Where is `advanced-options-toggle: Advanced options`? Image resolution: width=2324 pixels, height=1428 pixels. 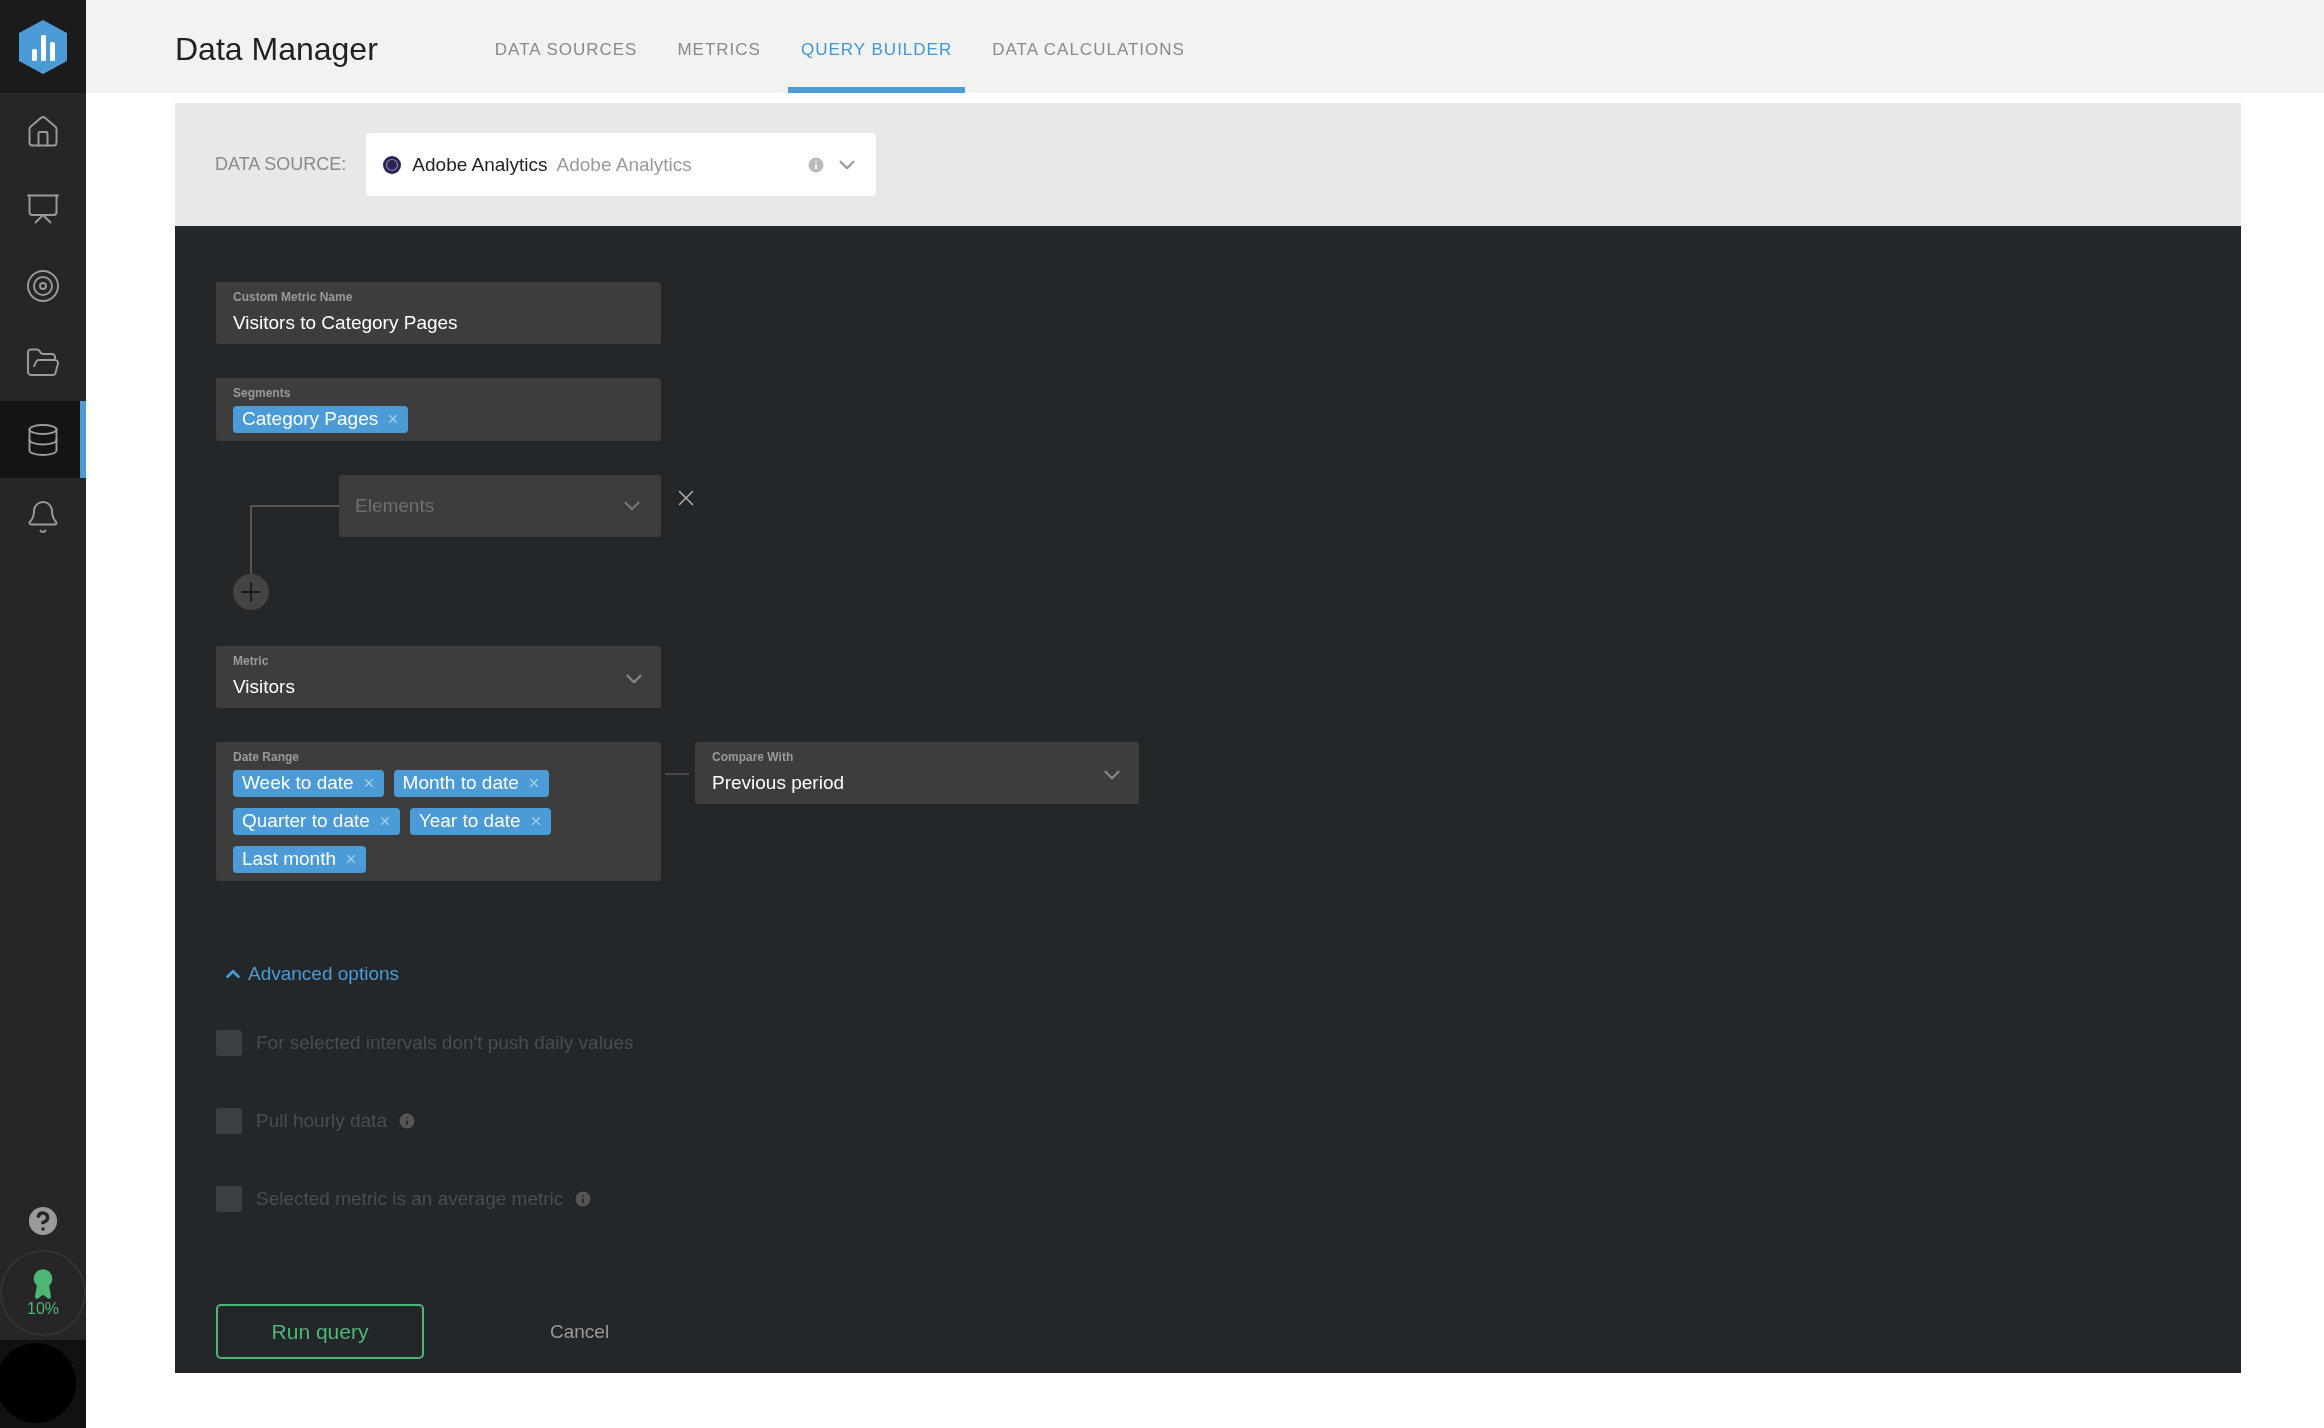 advanced-options-toggle: Advanced options is located at coordinates (308, 974).